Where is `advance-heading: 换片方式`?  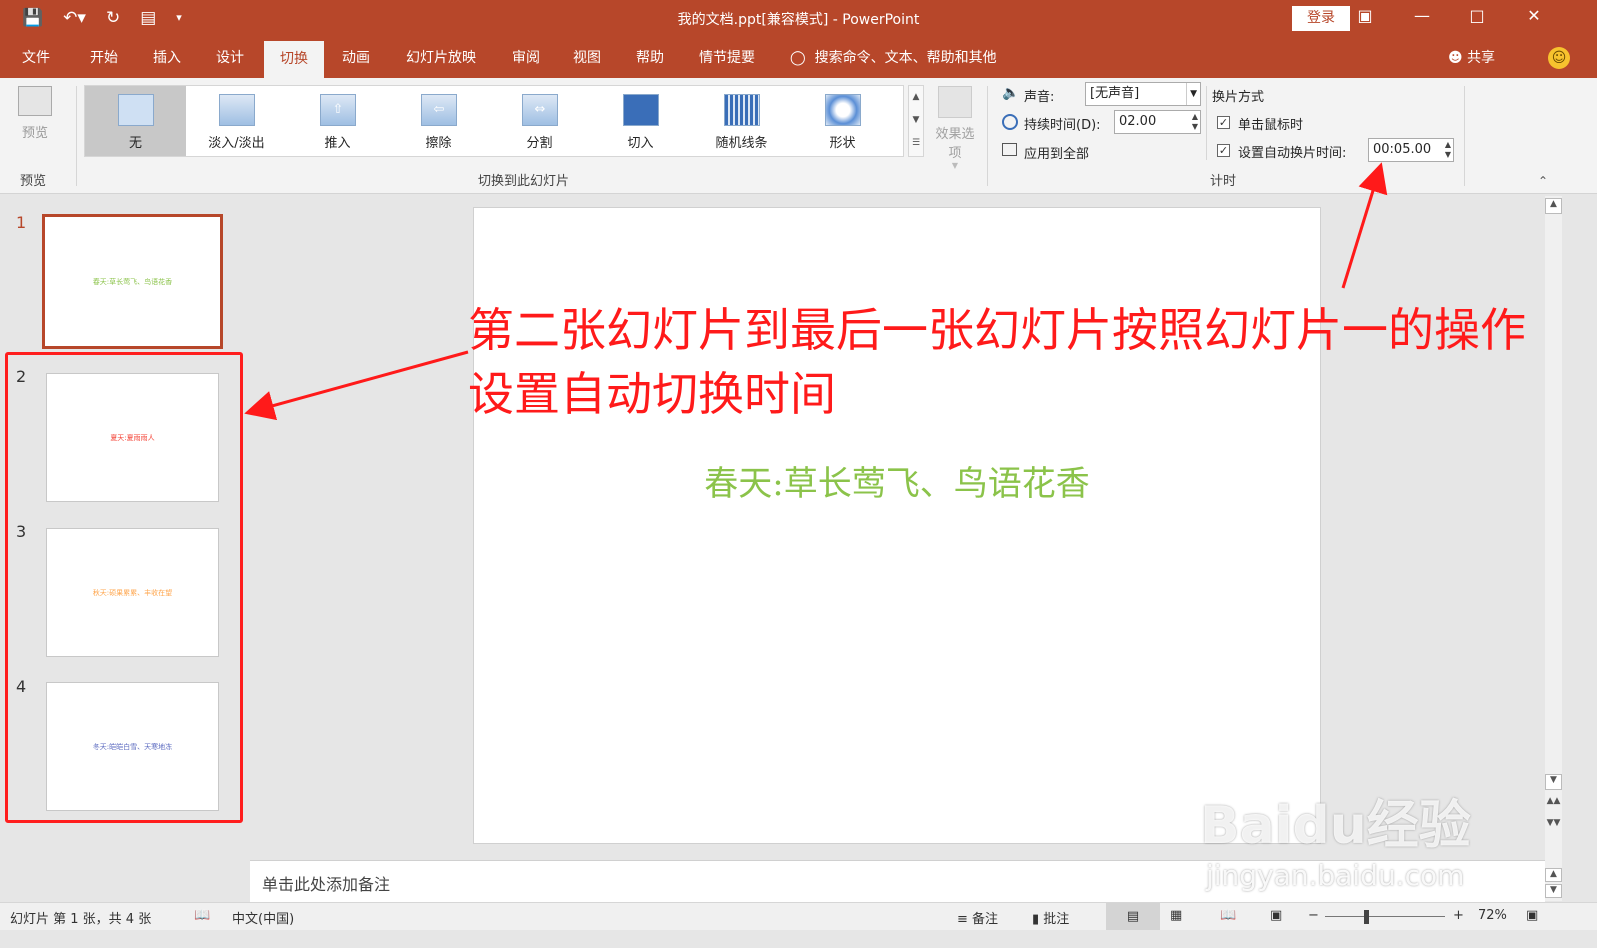 advance-heading: 换片方式 is located at coordinates (1238, 97).